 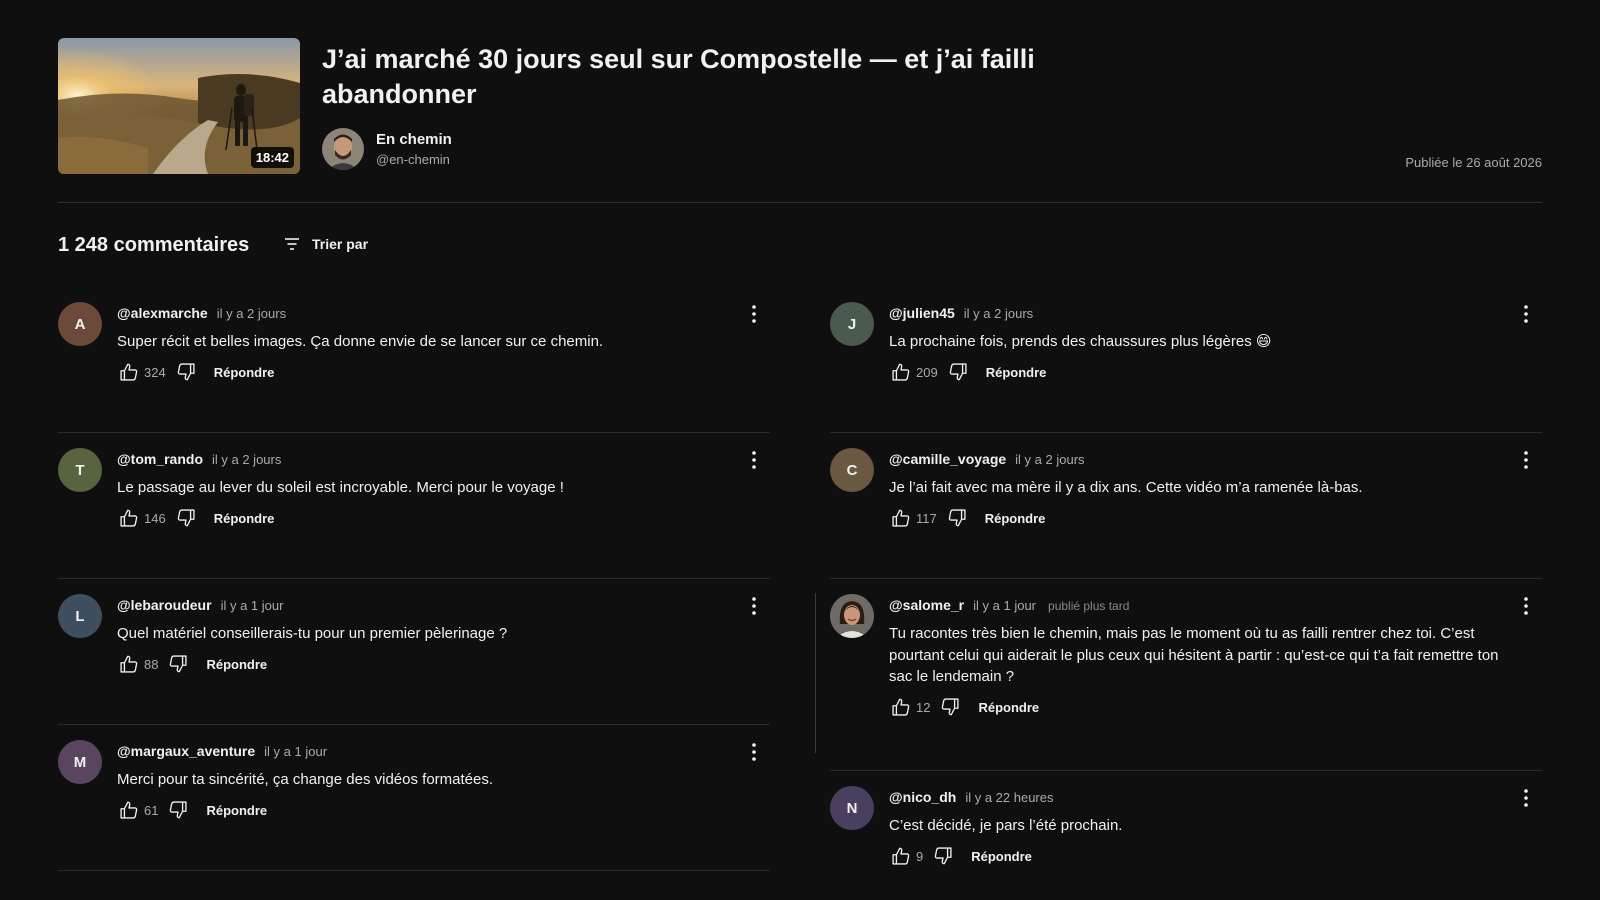 What do you see at coordinates (154, 245) in the screenshot?
I see `comments-count: 1 248 commentaires` at bounding box center [154, 245].